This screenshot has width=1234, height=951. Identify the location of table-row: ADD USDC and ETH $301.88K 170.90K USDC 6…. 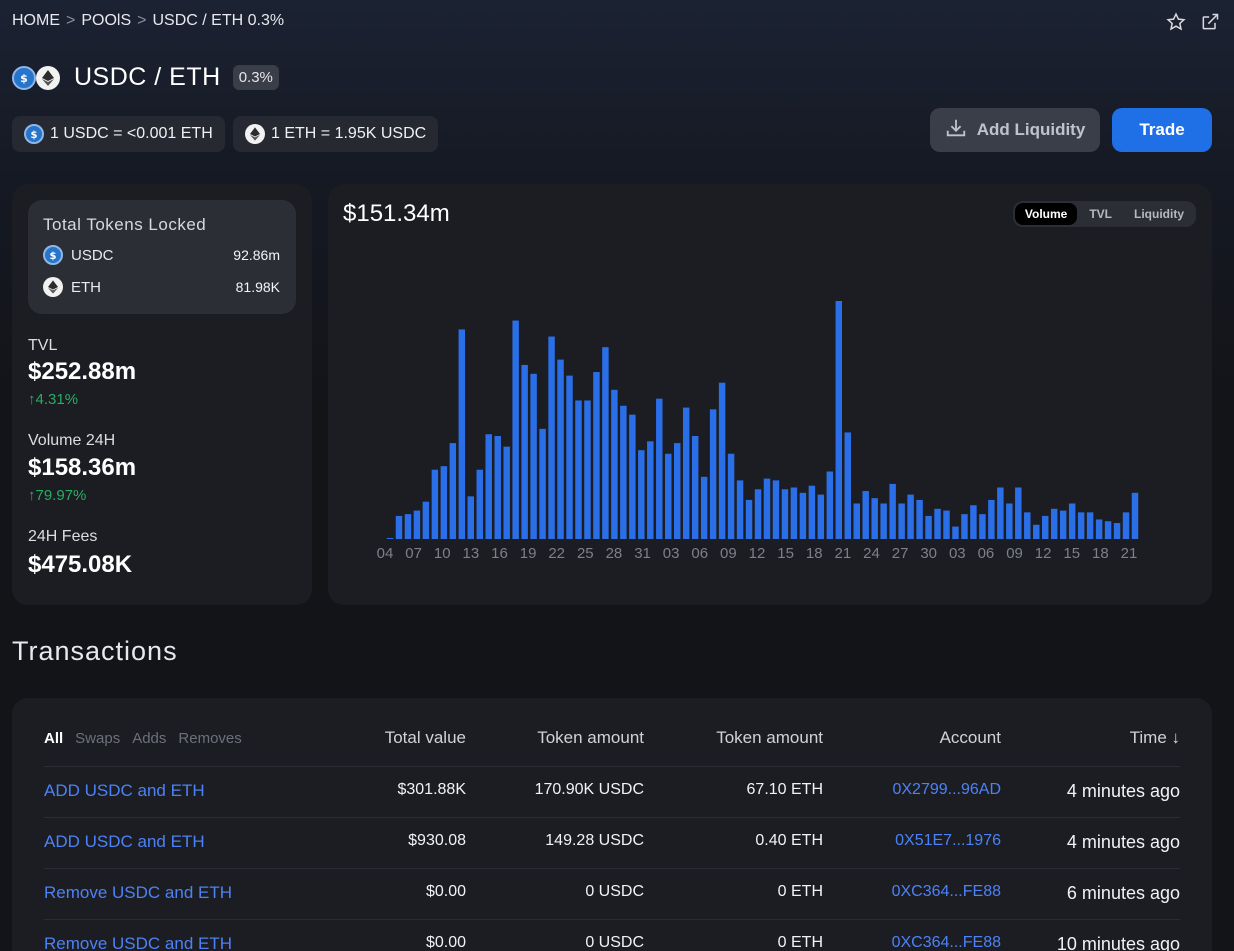
(612, 791).